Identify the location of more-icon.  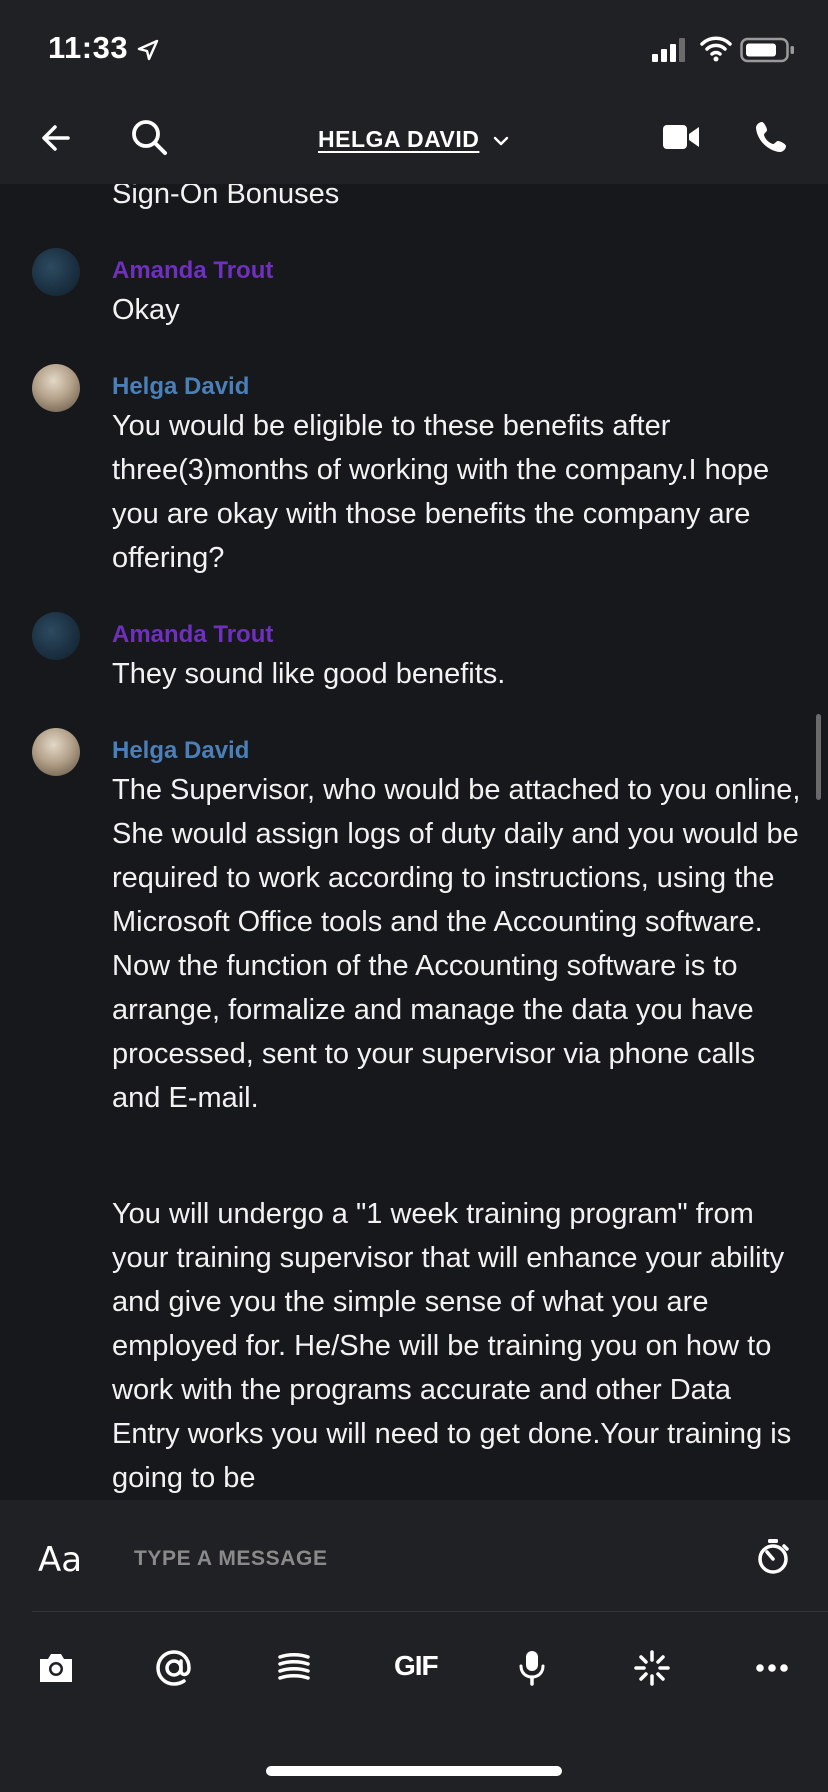
(772, 1668).